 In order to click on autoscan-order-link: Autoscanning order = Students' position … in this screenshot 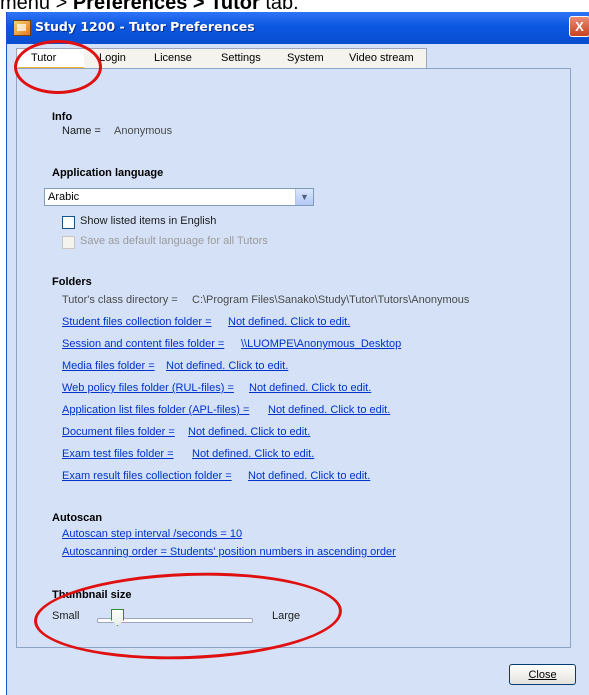, I will do `click(229, 552)`.